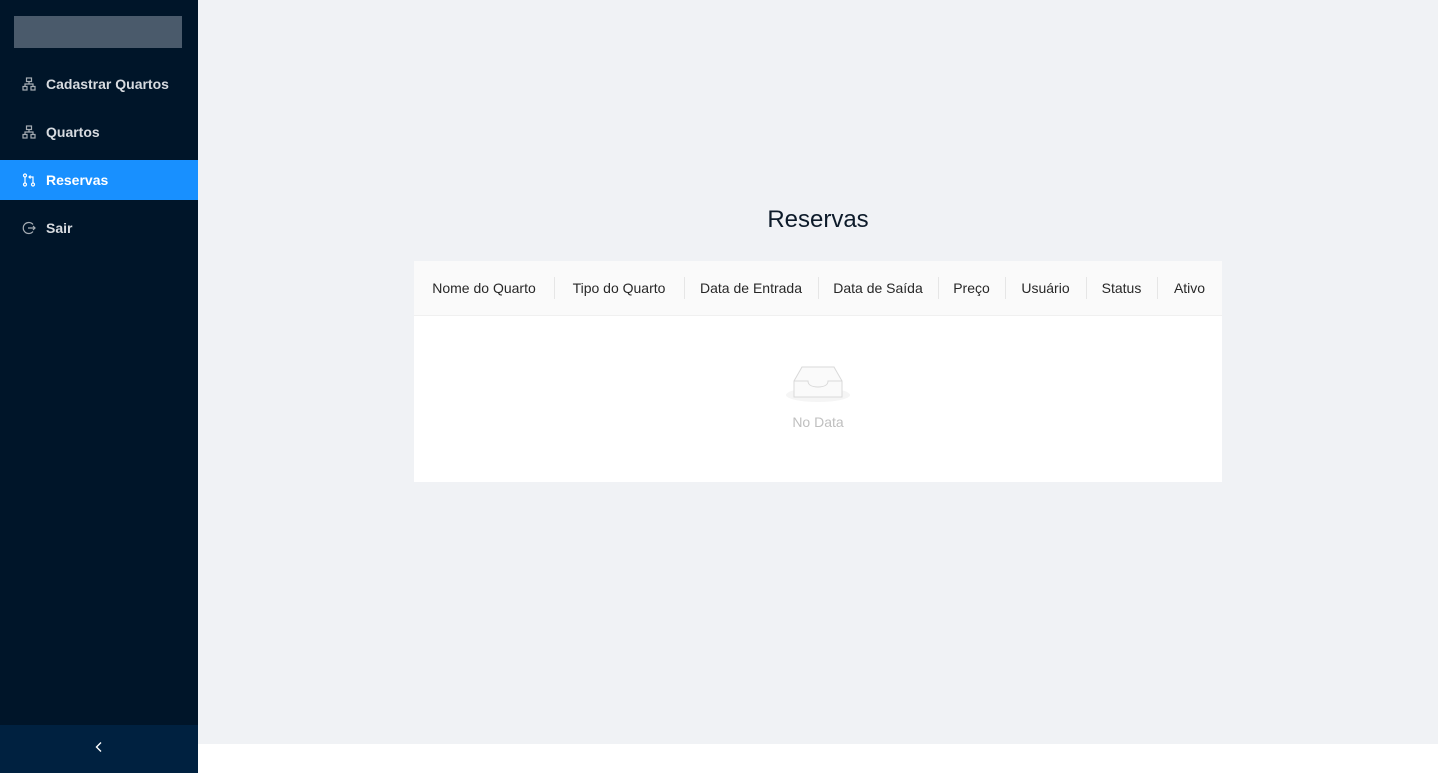  Describe the element at coordinates (751, 288) in the screenshot. I see `column-header: Data de Entrada` at that location.